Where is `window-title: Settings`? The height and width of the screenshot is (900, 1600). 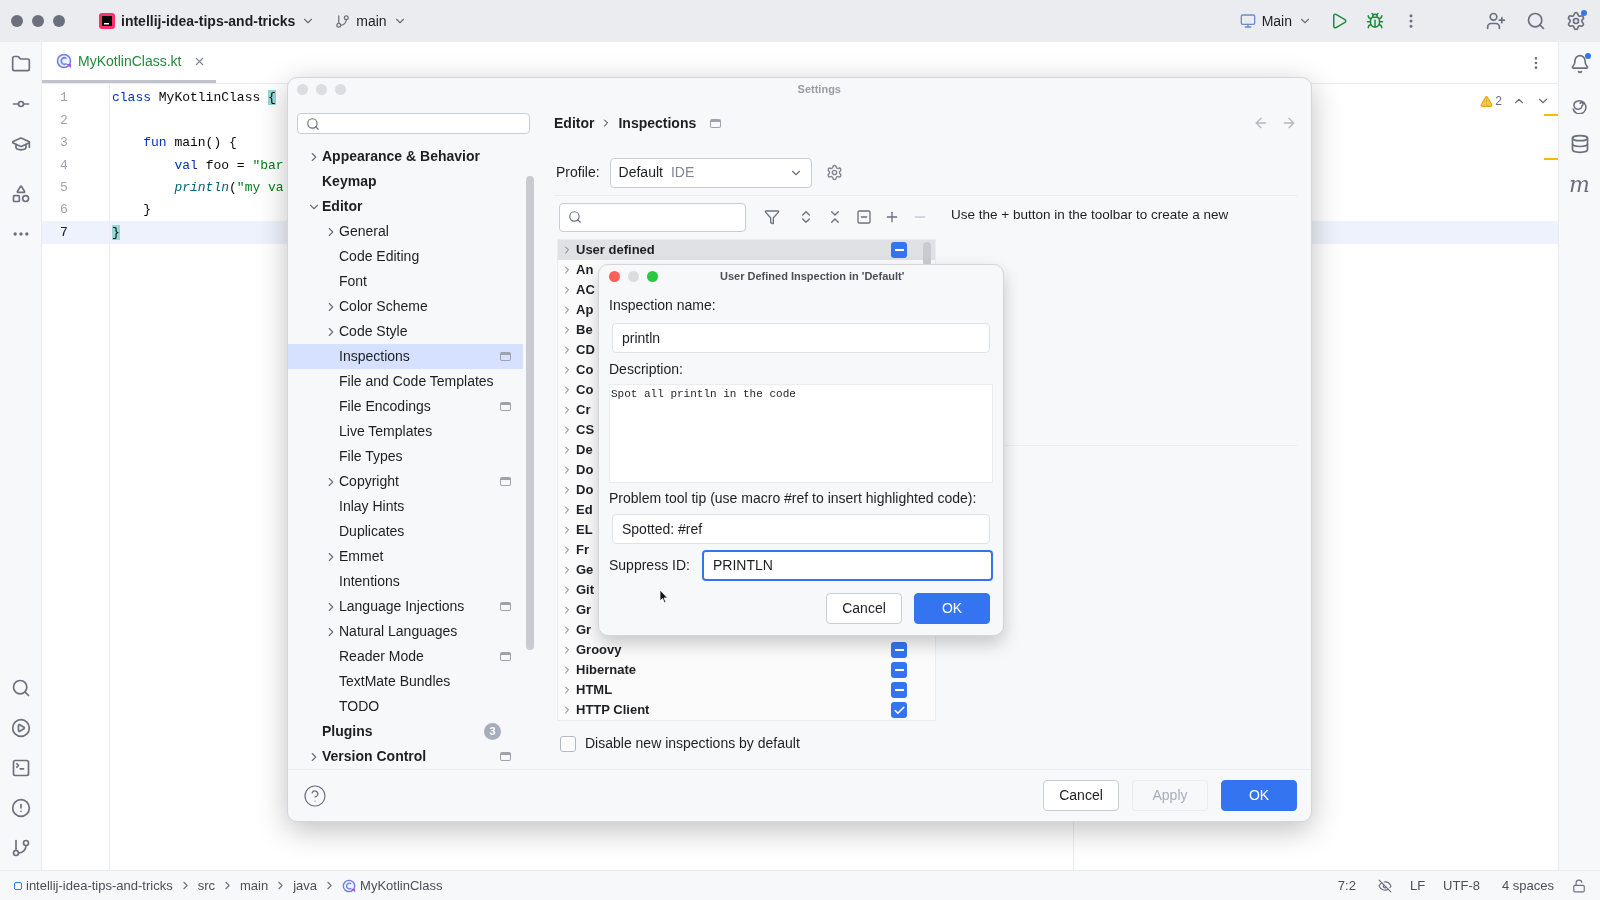 window-title: Settings is located at coordinates (819, 89).